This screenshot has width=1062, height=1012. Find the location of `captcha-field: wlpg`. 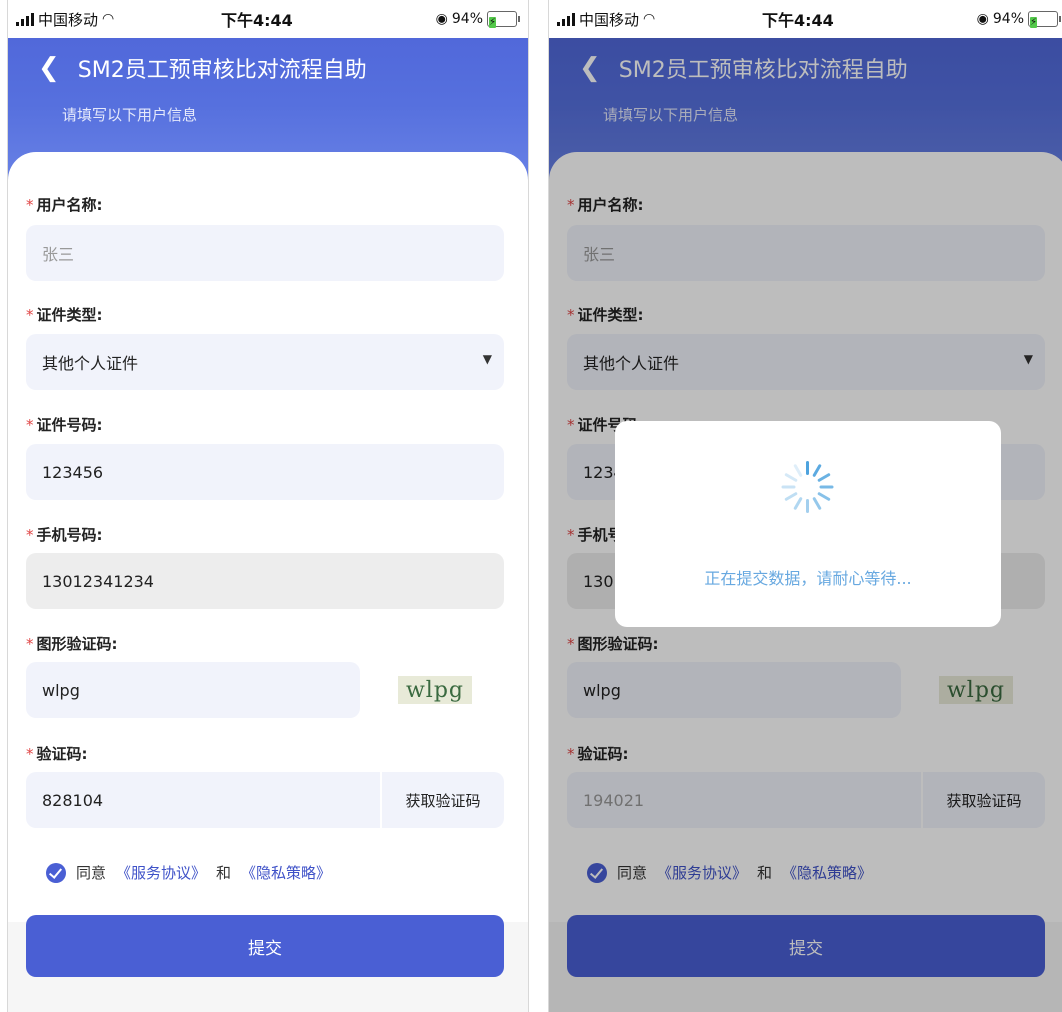

captcha-field: wlpg is located at coordinates (193, 690).